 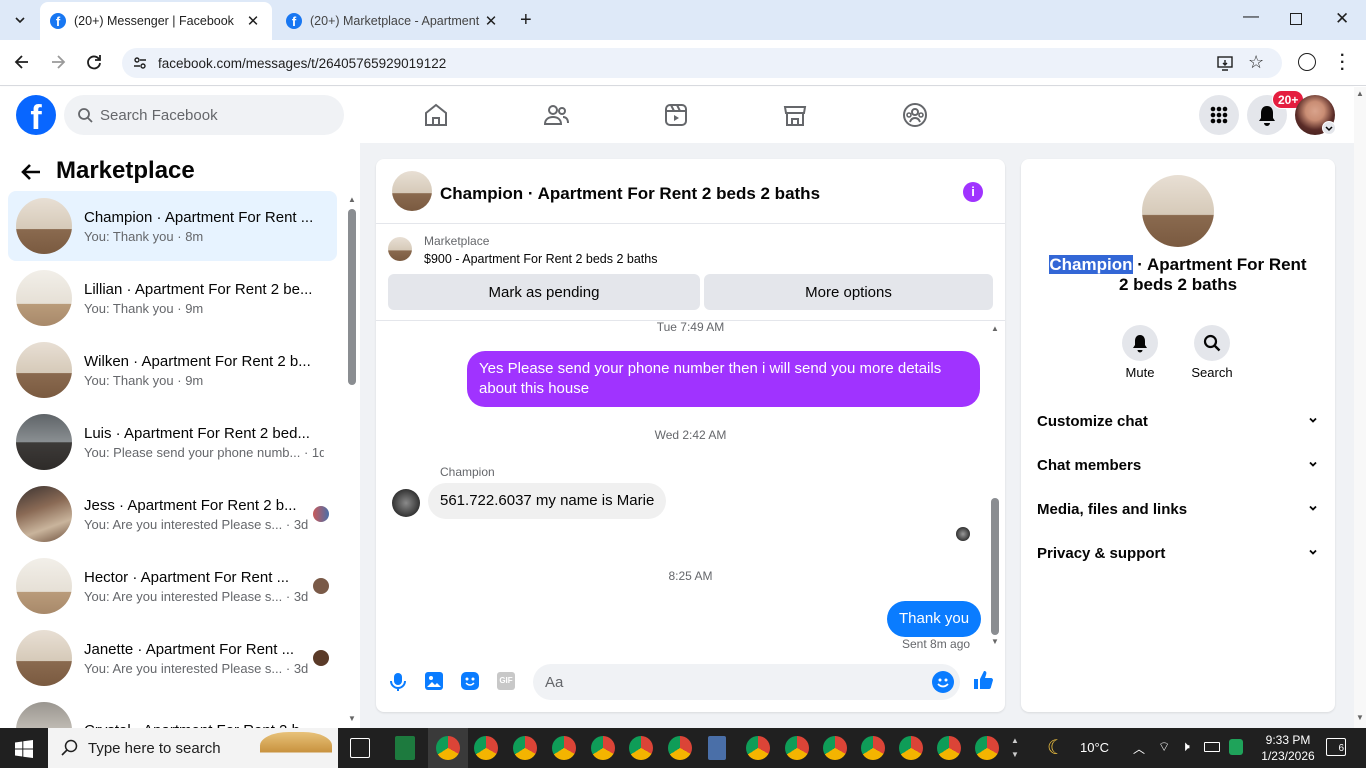 I want to click on moon-weather-icon: ☾, so click(x=1056, y=747).